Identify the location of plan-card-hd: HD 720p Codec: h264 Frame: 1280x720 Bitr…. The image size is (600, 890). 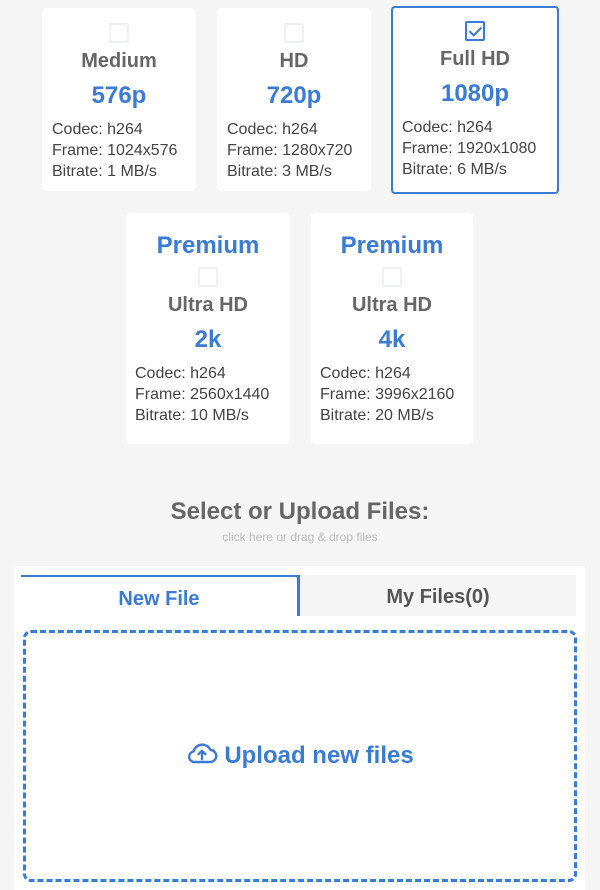
(294, 99).